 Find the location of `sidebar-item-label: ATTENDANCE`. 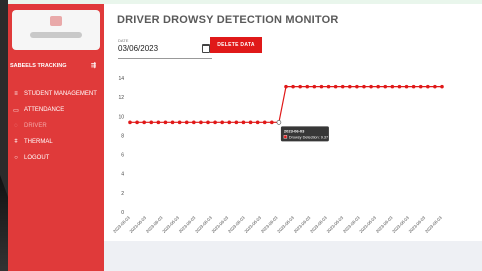

sidebar-item-label: ATTENDANCE is located at coordinates (44, 110).